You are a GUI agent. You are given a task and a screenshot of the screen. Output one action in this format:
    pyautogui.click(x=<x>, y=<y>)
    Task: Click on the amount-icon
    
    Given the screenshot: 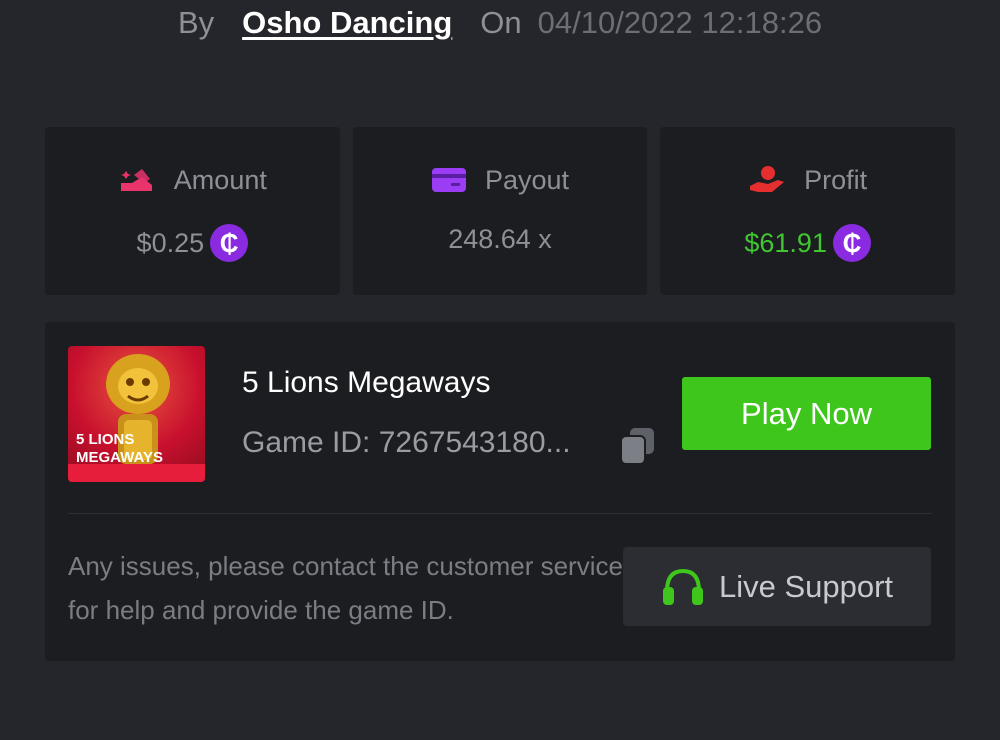 What is the action you would take?
    pyautogui.click(x=136, y=180)
    